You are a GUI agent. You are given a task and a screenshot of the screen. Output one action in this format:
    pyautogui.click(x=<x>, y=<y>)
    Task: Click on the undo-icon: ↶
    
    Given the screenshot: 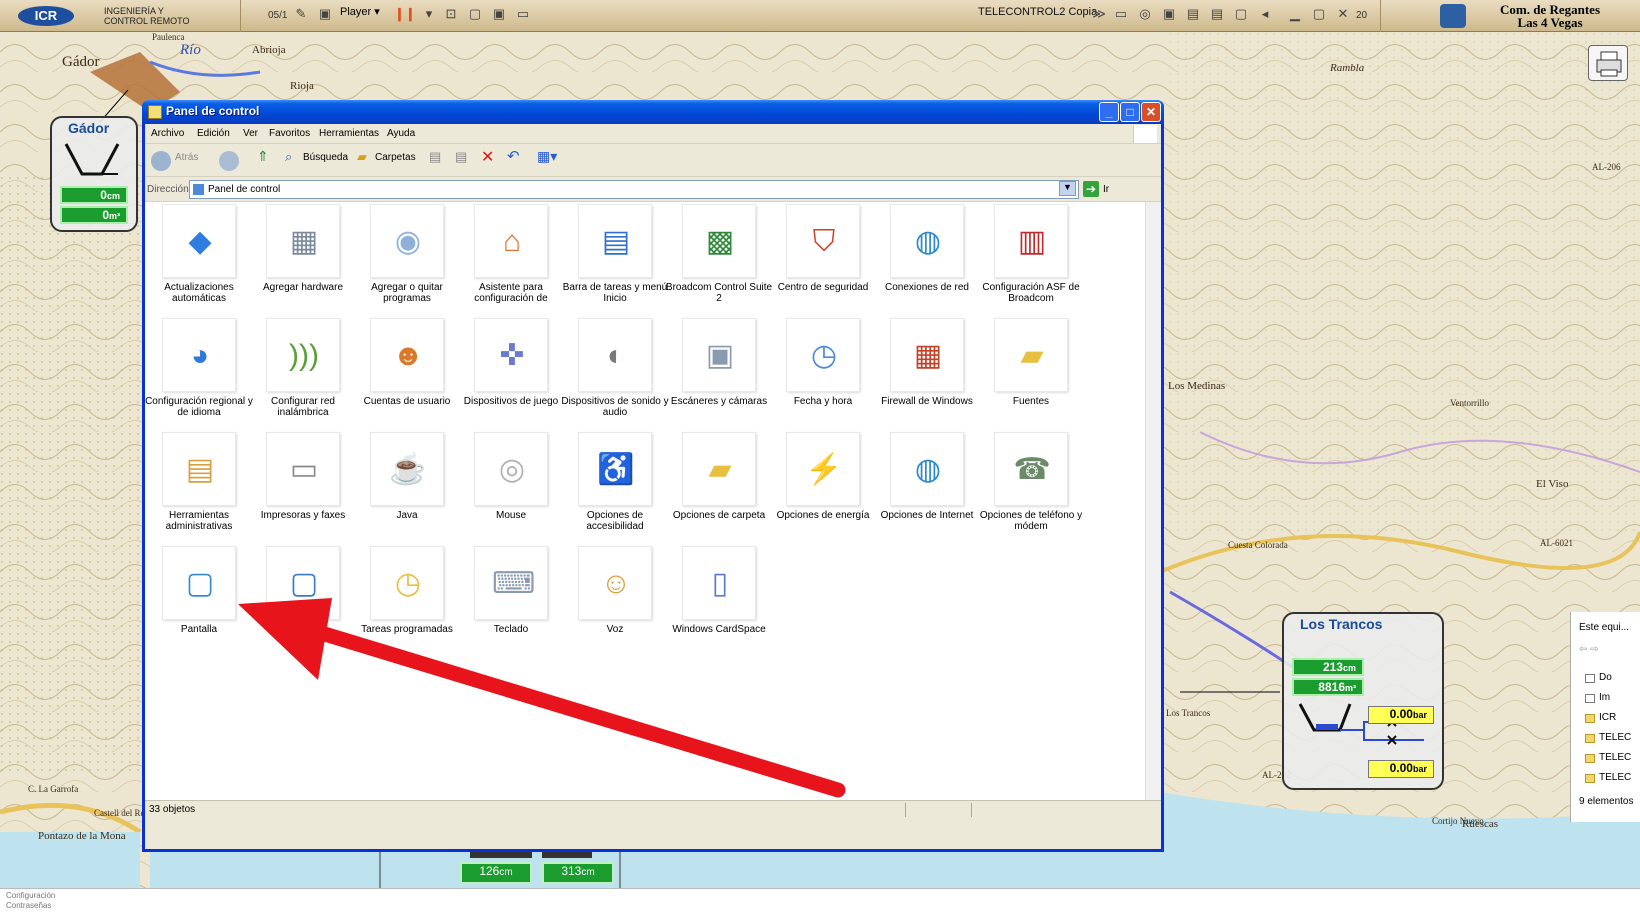 What is the action you would take?
    pyautogui.click(x=513, y=156)
    